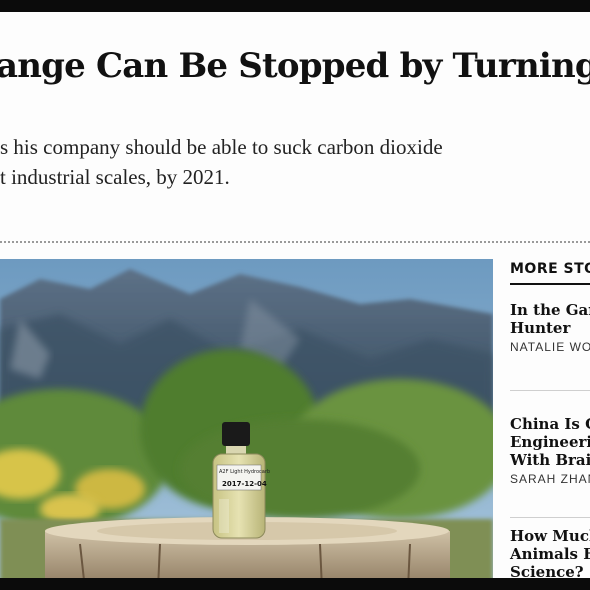 This screenshot has width=590, height=590. I want to click on bottle-label-line-1: A2F Light Hydrocarb, so click(244, 472).